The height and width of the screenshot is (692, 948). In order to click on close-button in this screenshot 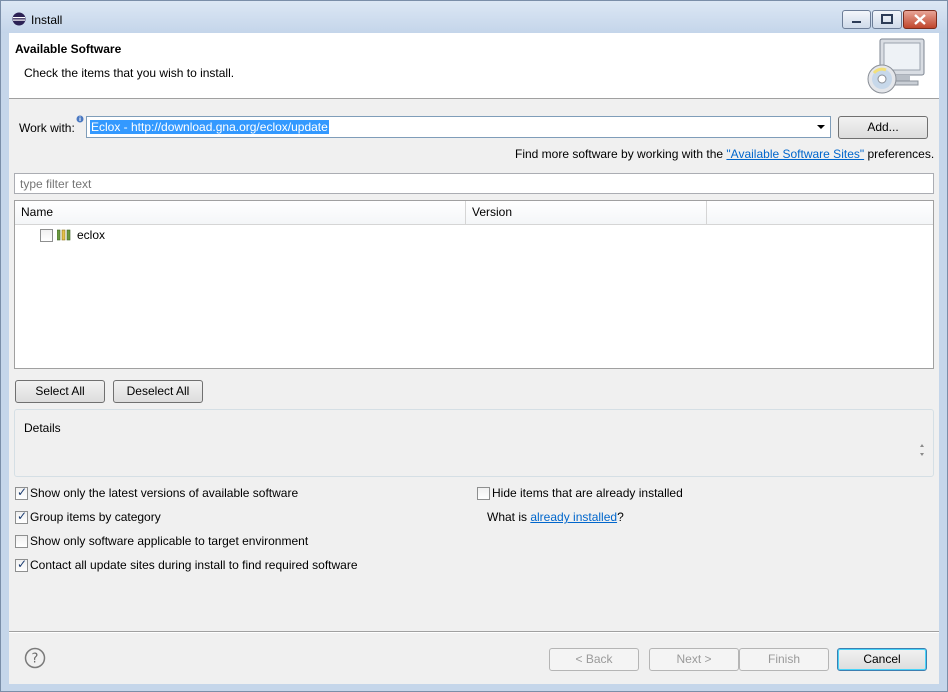, I will do `click(920, 19)`.